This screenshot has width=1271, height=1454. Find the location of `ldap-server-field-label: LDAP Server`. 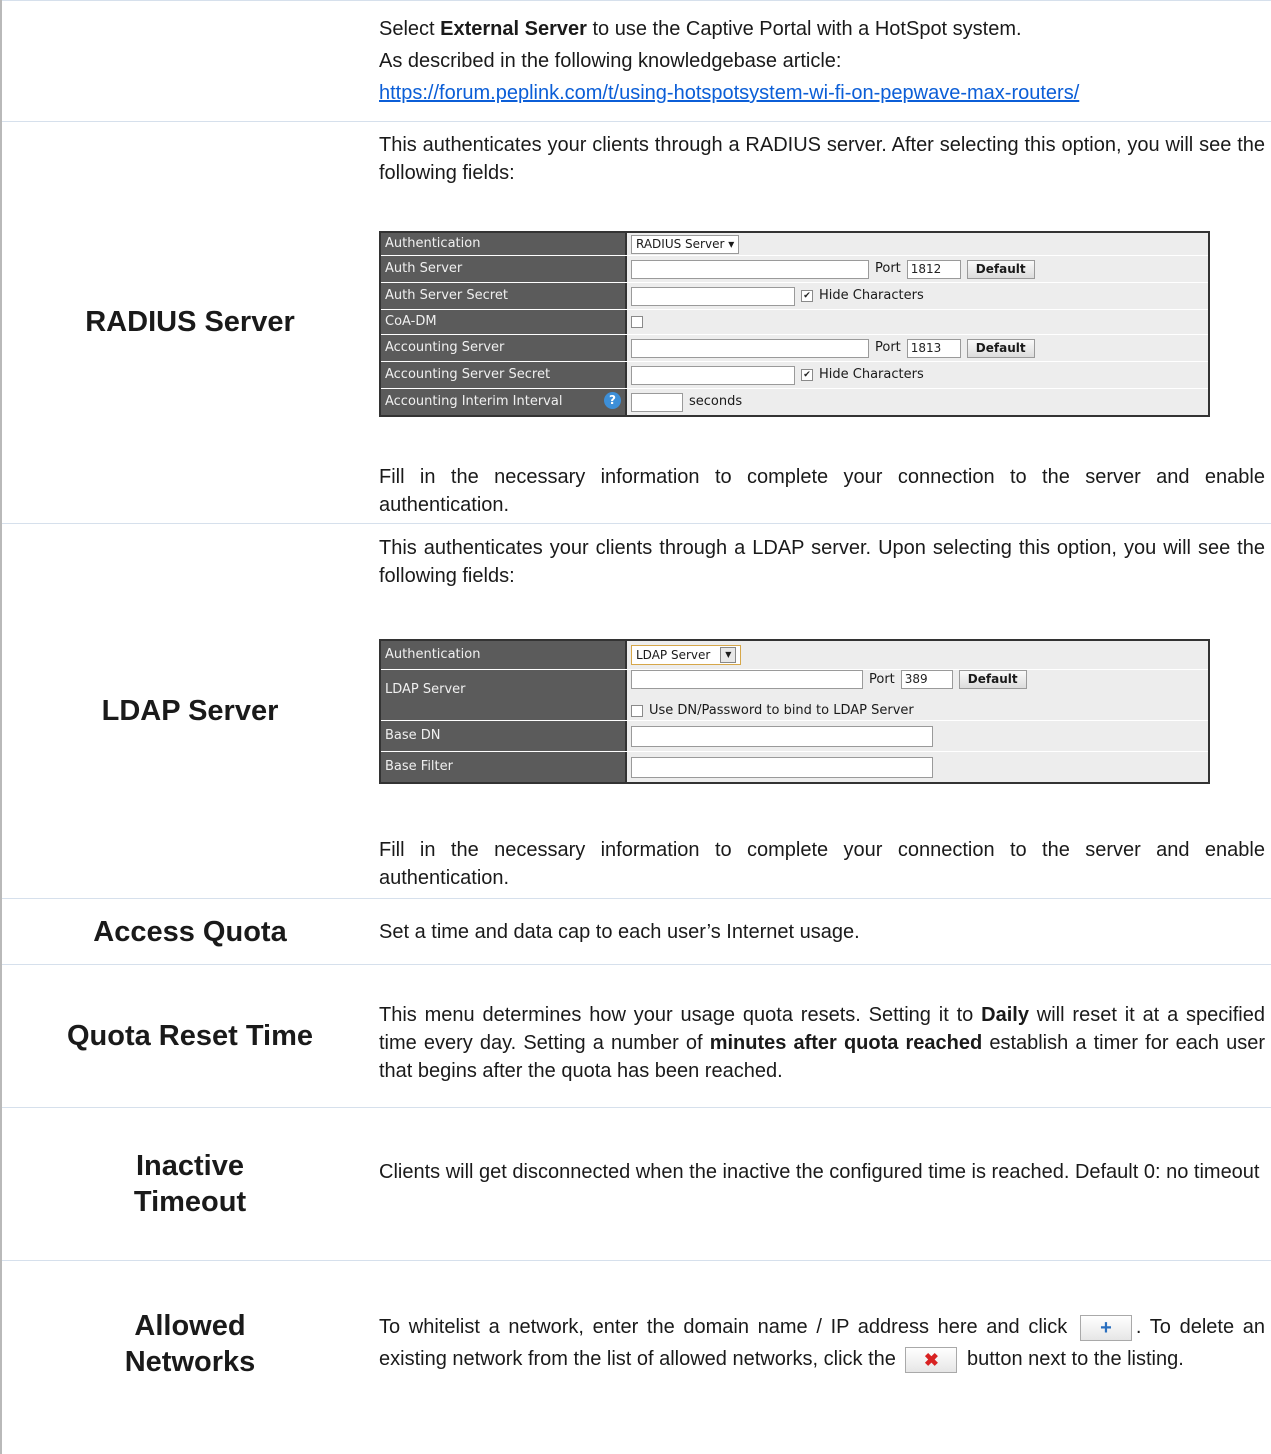

ldap-server-field-label: LDAP Server is located at coordinates (503, 695).